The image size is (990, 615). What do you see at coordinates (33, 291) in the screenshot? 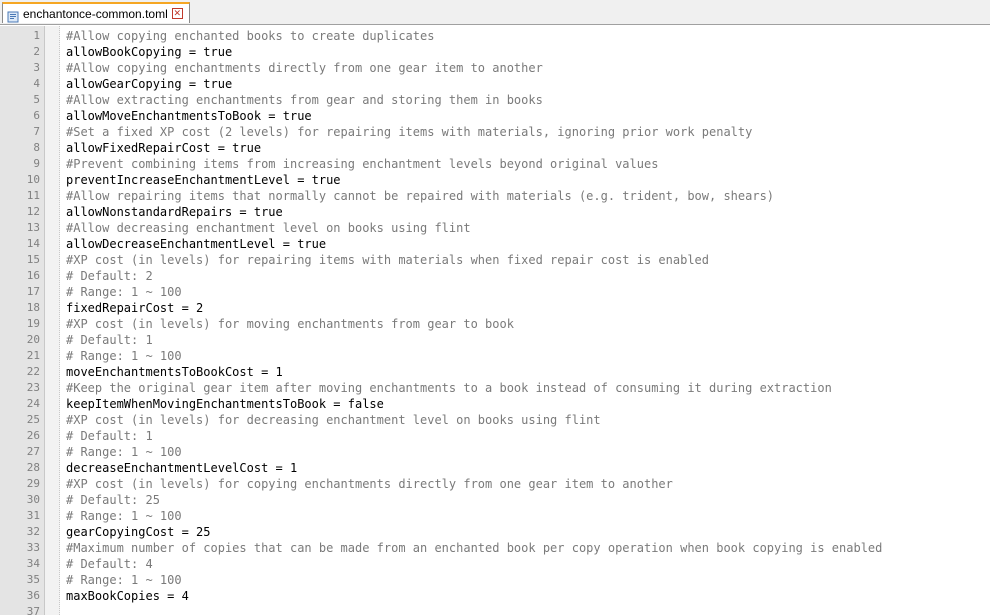
I see `line-number: 17` at bounding box center [33, 291].